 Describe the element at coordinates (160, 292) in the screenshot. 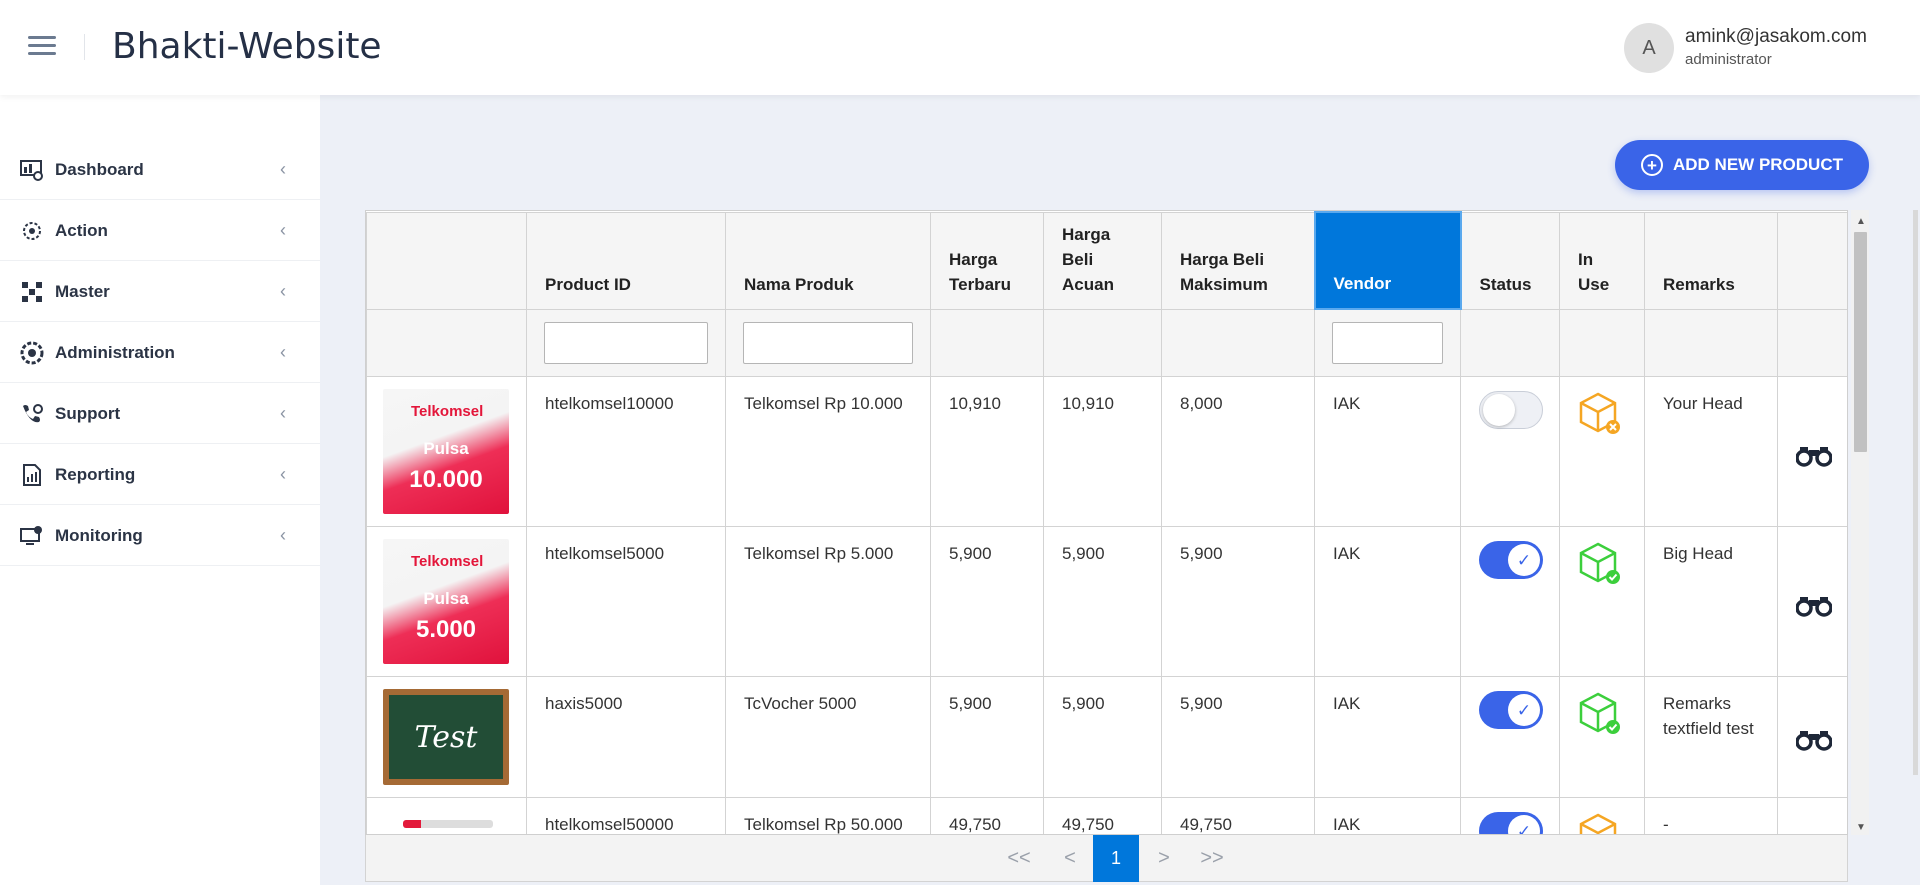

I see `sidebar-item-master: Master ‹` at that location.